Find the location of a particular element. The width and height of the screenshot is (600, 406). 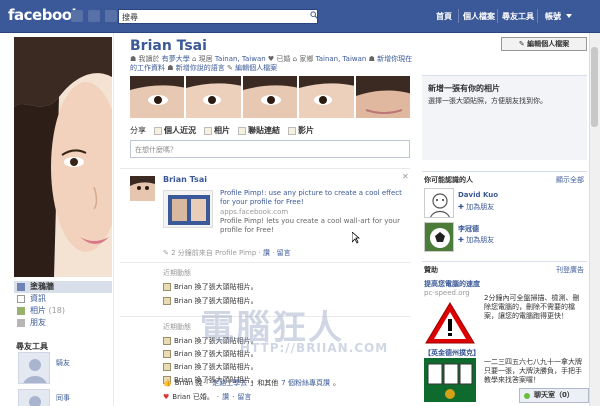

post-author-name: Brian Tsai is located at coordinates (185, 179).